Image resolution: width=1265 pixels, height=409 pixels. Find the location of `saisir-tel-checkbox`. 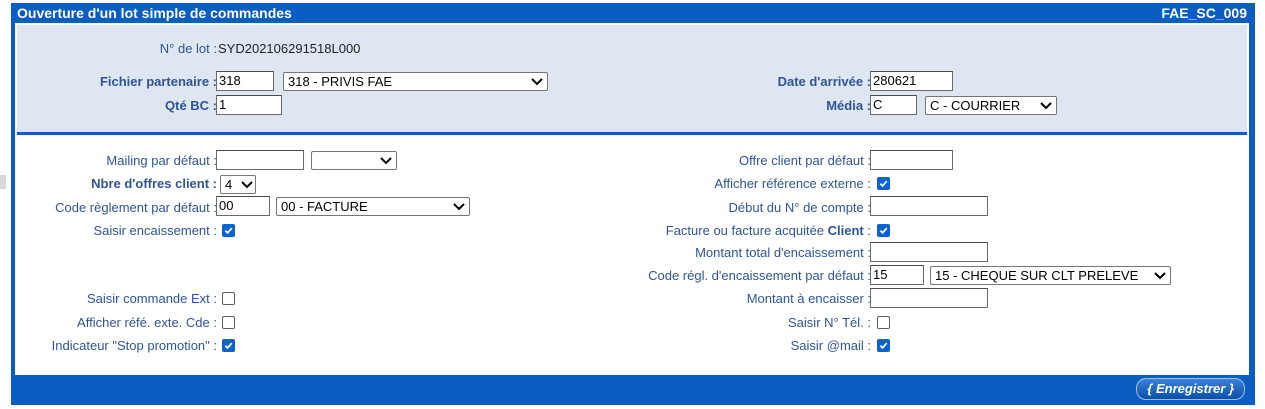

saisir-tel-checkbox is located at coordinates (883, 322).